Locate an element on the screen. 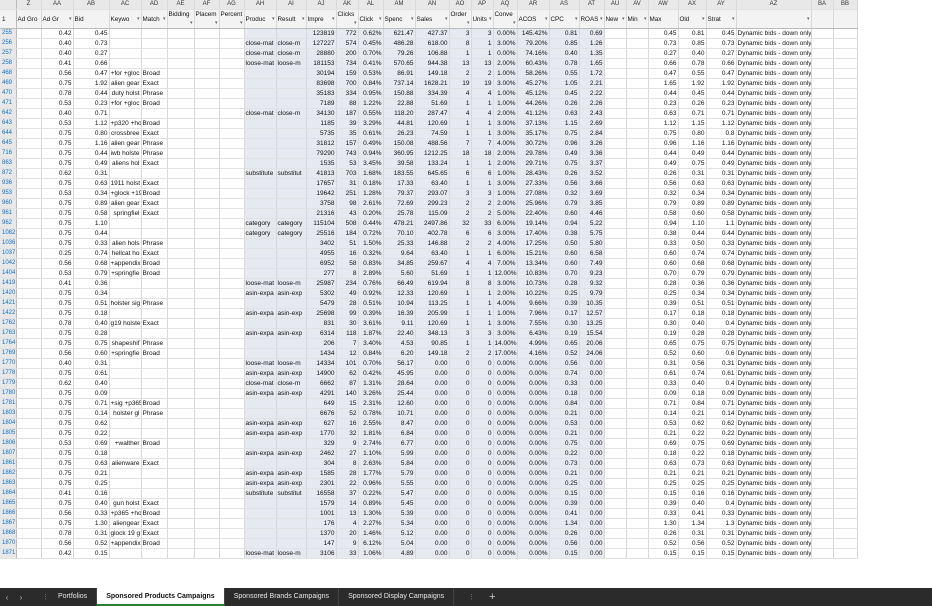 The height and width of the screenshot is (606, 932). field-header: Sales ▾ is located at coordinates (432, 19).